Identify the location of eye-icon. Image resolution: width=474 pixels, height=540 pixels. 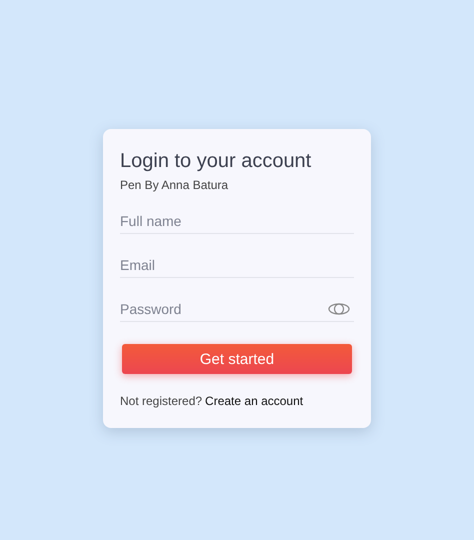
(339, 309).